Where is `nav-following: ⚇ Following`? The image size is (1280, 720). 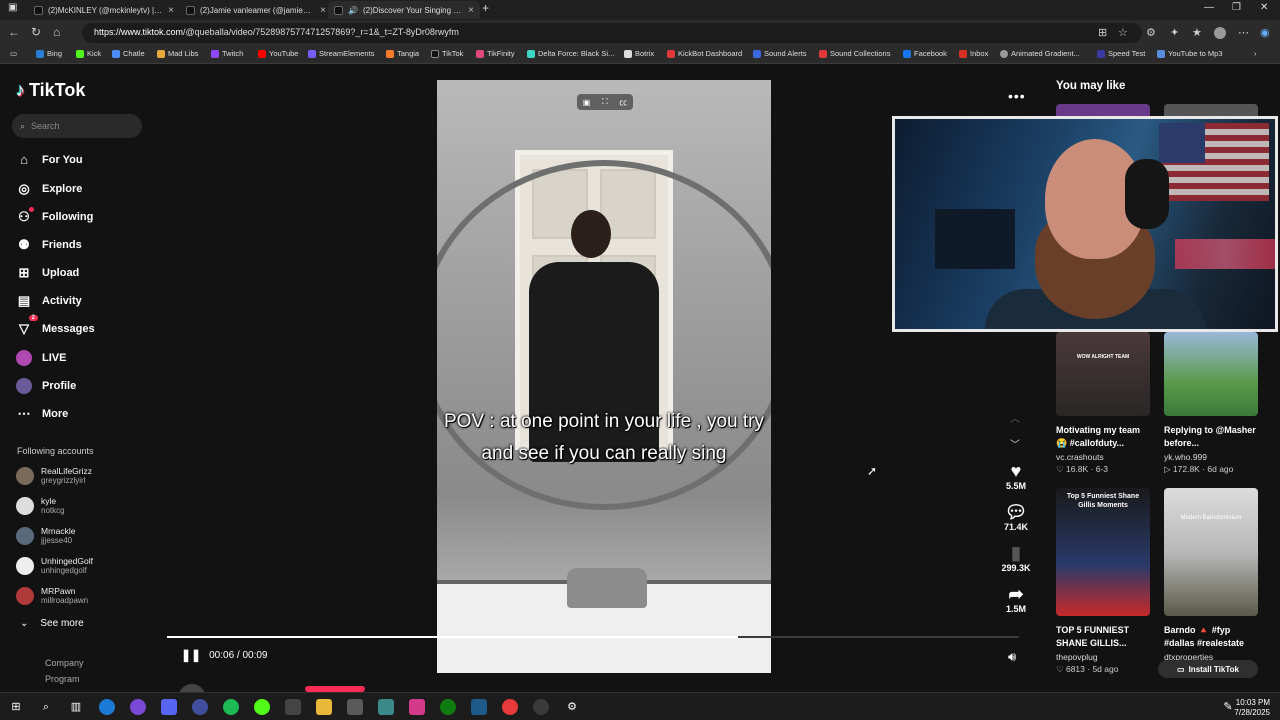
nav-following: ⚇ Following is located at coordinates (54, 216).